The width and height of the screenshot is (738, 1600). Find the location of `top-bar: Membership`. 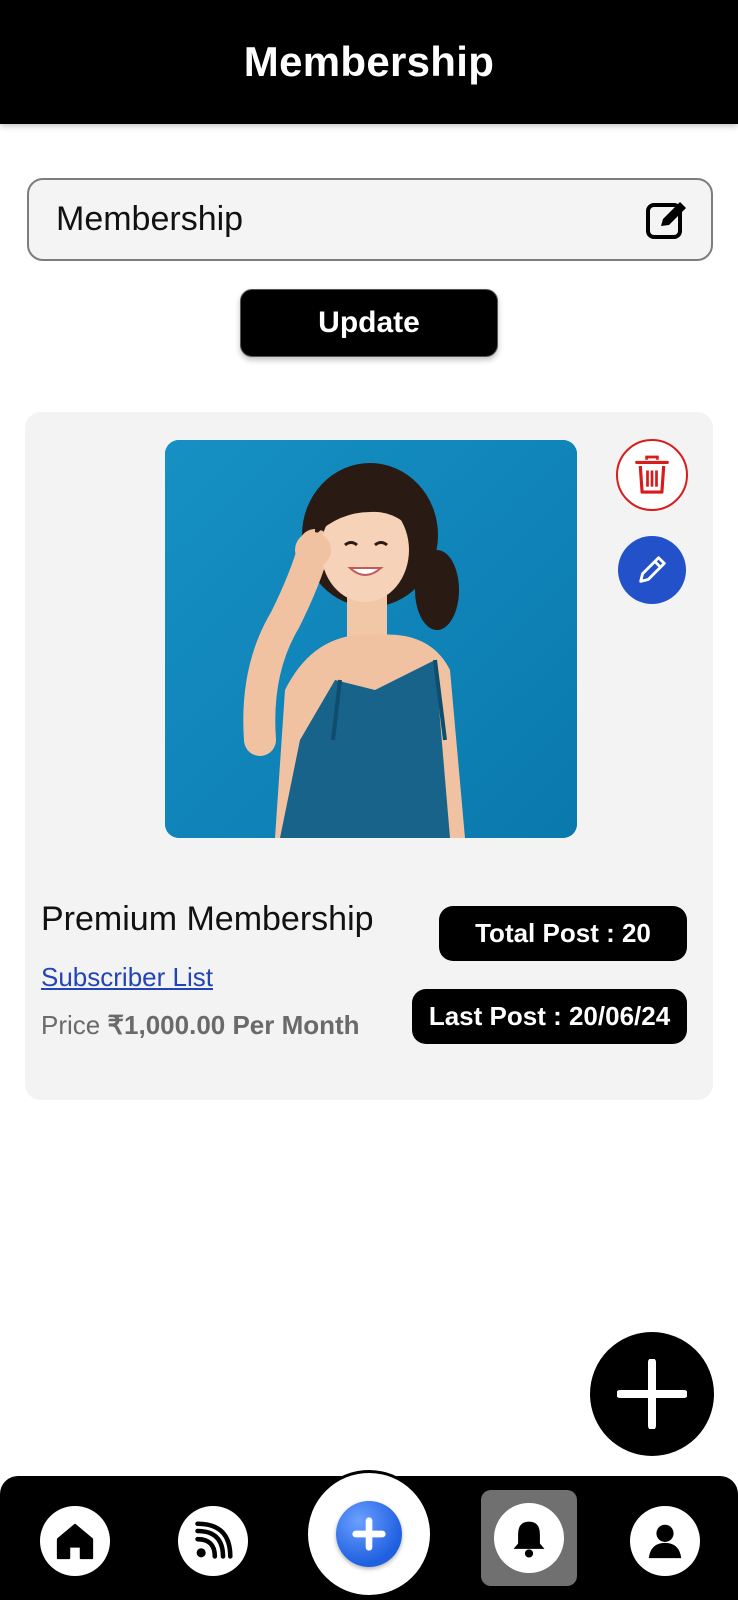

top-bar: Membership is located at coordinates (369, 62).